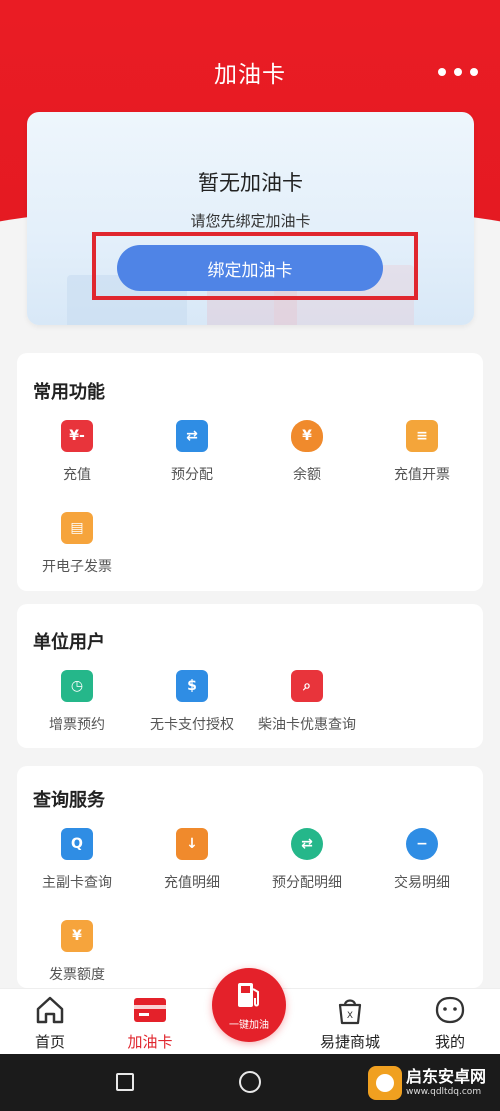  What do you see at coordinates (249, 1025) in the screenshot?
I see `quick-fuel-label: 一键加油` at bounding box center [249, 1025].